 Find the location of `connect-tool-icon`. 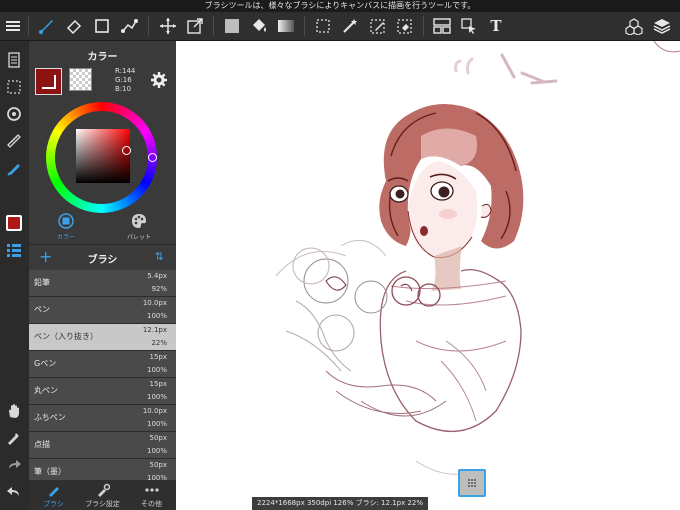

connect-tool-icon is located at coordinates (129, 26).